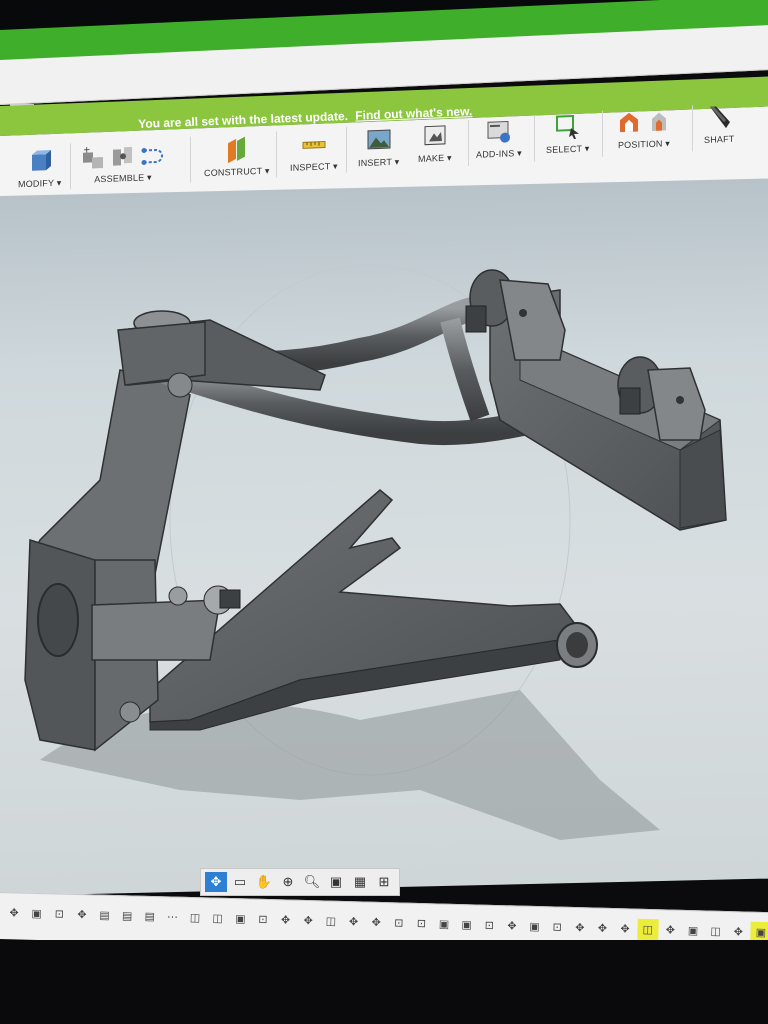 This screenshot has height=1024, width=768. Describe the element at coordinates (119, 178) in the screenshot. I see `assemble-label: ASSEMBLE` at that location.